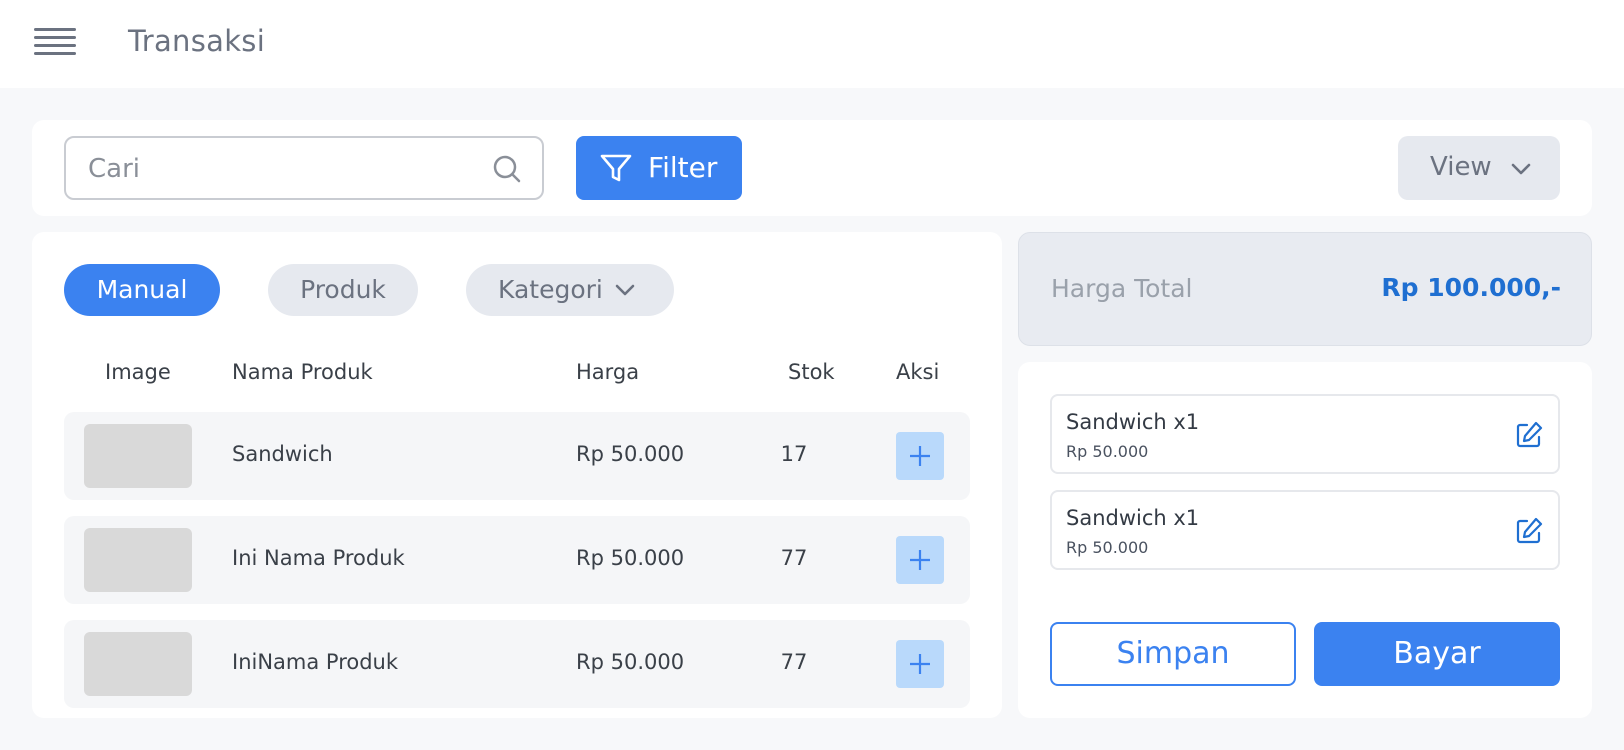  Describe the element at coordinates (517, 560) in the screenshot. I see `table-row: Ini Nama Produk Rp 50.000 77` at that location.